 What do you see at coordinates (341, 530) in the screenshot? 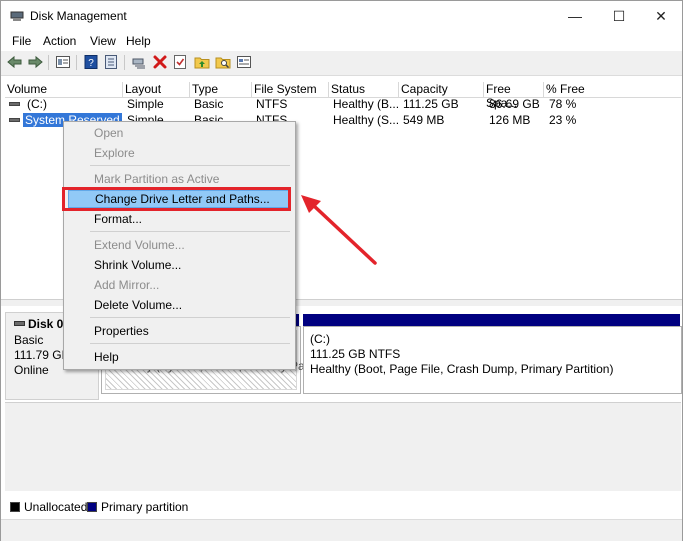
I see `status-bar` at bounding box center [341, 530].